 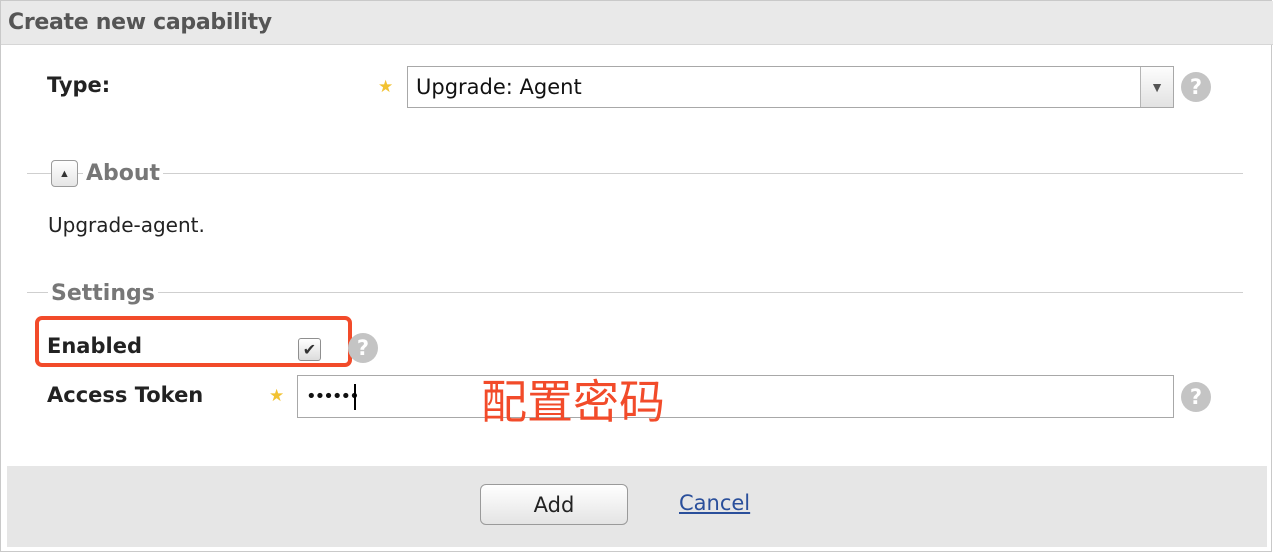 I want to click on settings-section-title: Settings, so click(x=103, y=293).